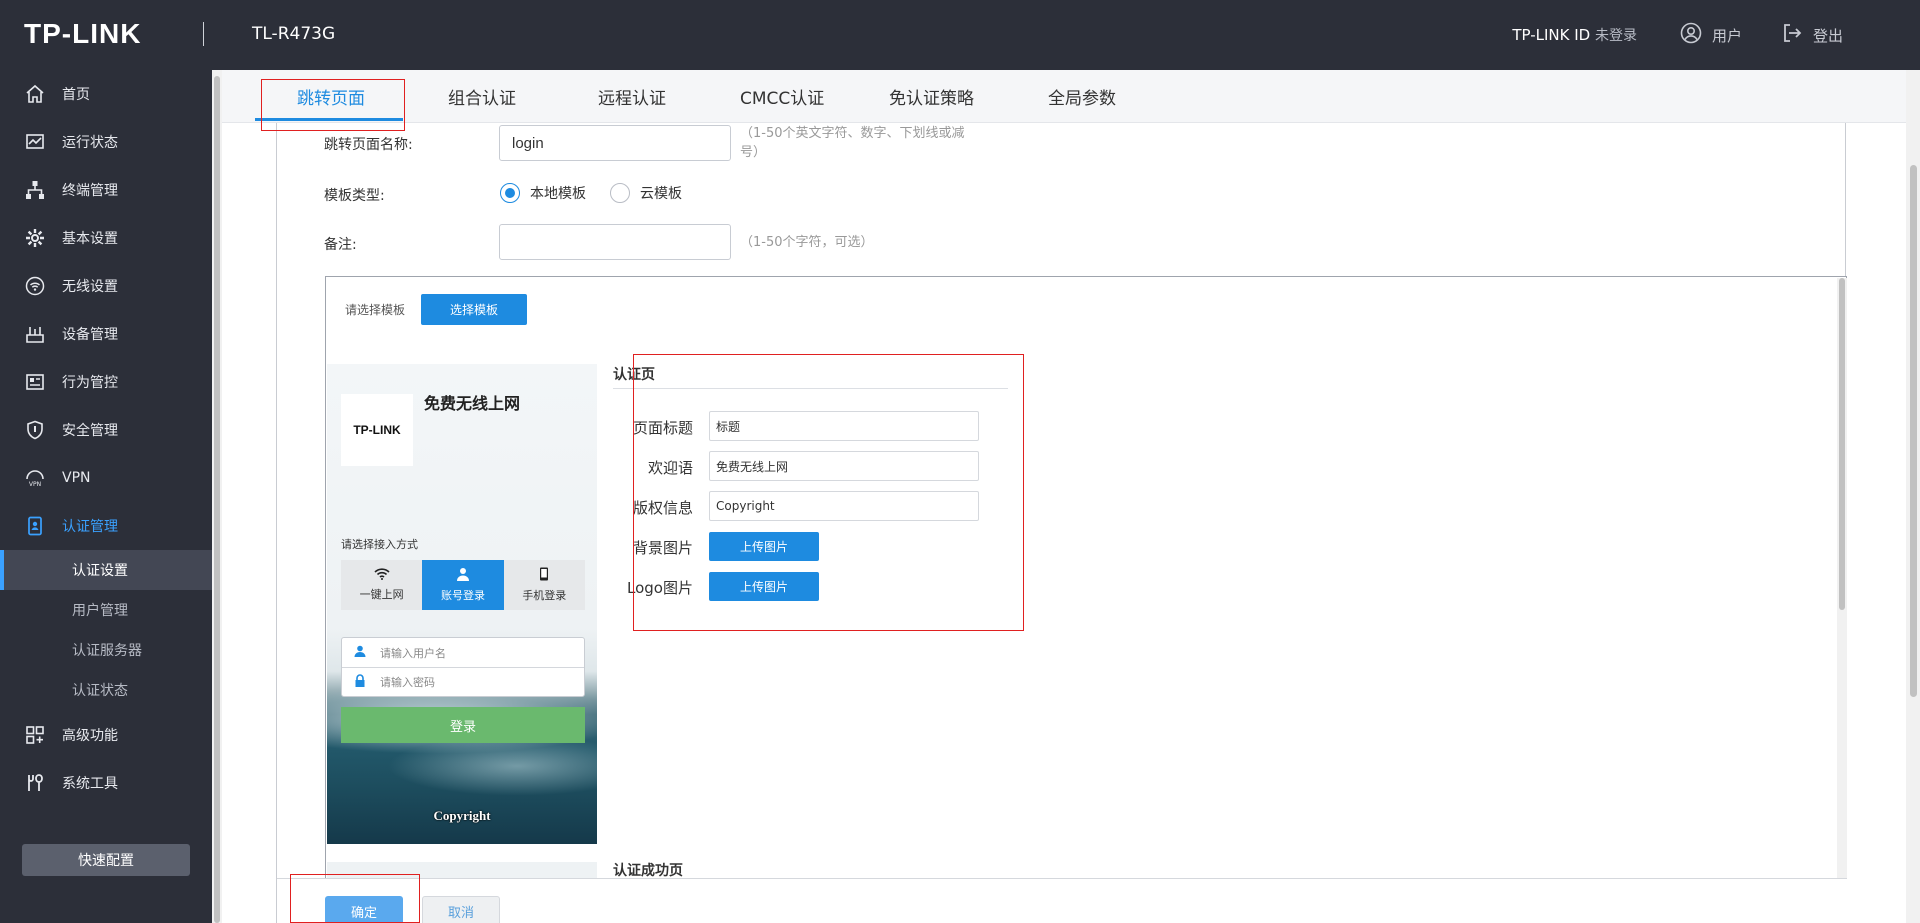  I want to click on sidebar-item-devices: 设备管理, so click(106, 334).